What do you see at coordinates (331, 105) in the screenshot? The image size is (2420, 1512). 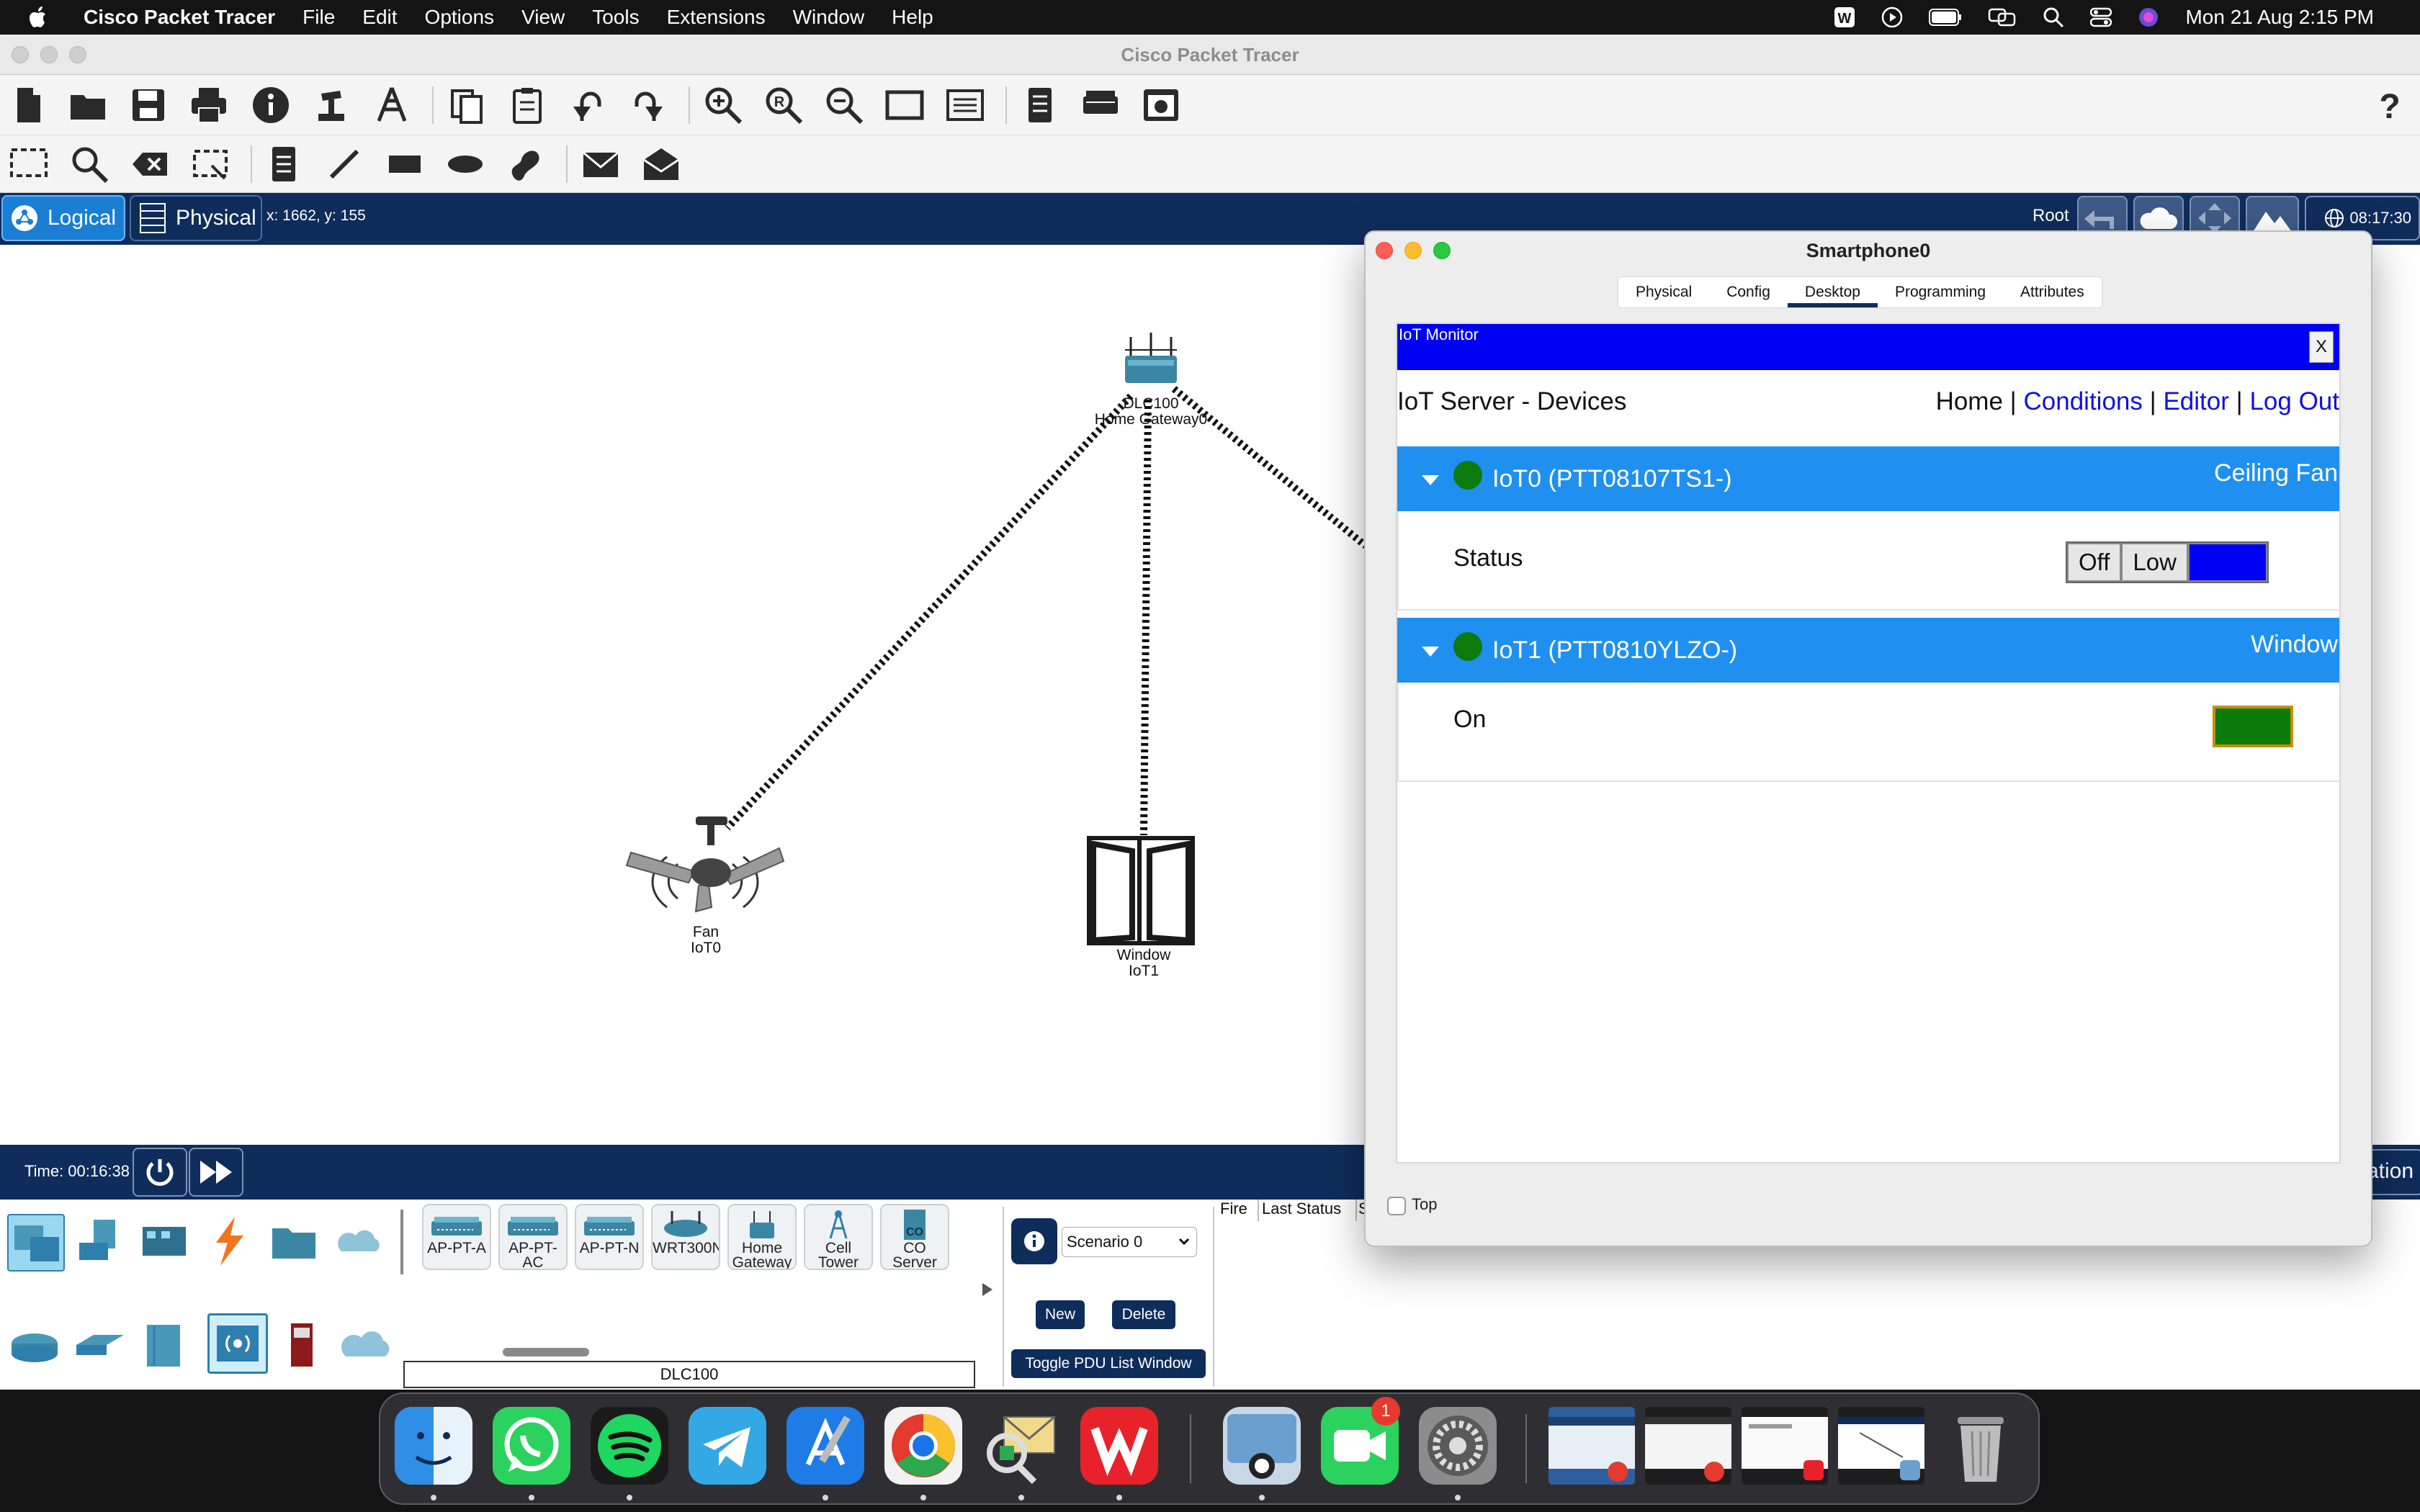 I see `custom-device-icon` at bounding box center [331, 105].